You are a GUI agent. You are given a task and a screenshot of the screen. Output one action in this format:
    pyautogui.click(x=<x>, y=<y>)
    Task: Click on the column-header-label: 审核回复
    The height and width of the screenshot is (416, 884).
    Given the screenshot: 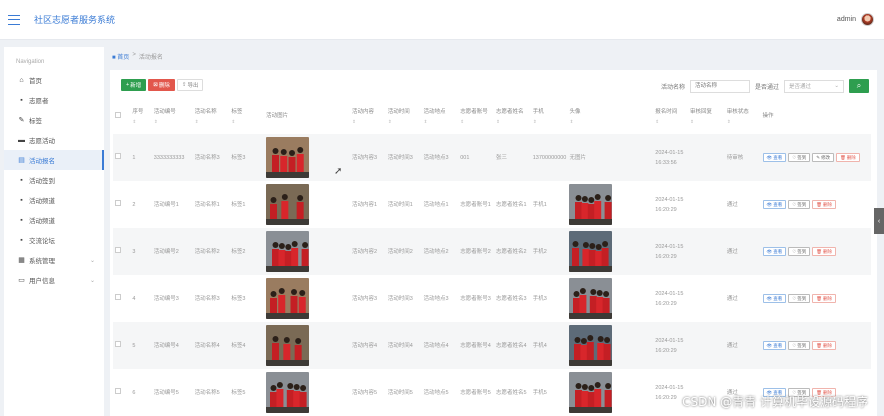 What is the action you would take?
    pyautogui.click(x=701, y=111)
    